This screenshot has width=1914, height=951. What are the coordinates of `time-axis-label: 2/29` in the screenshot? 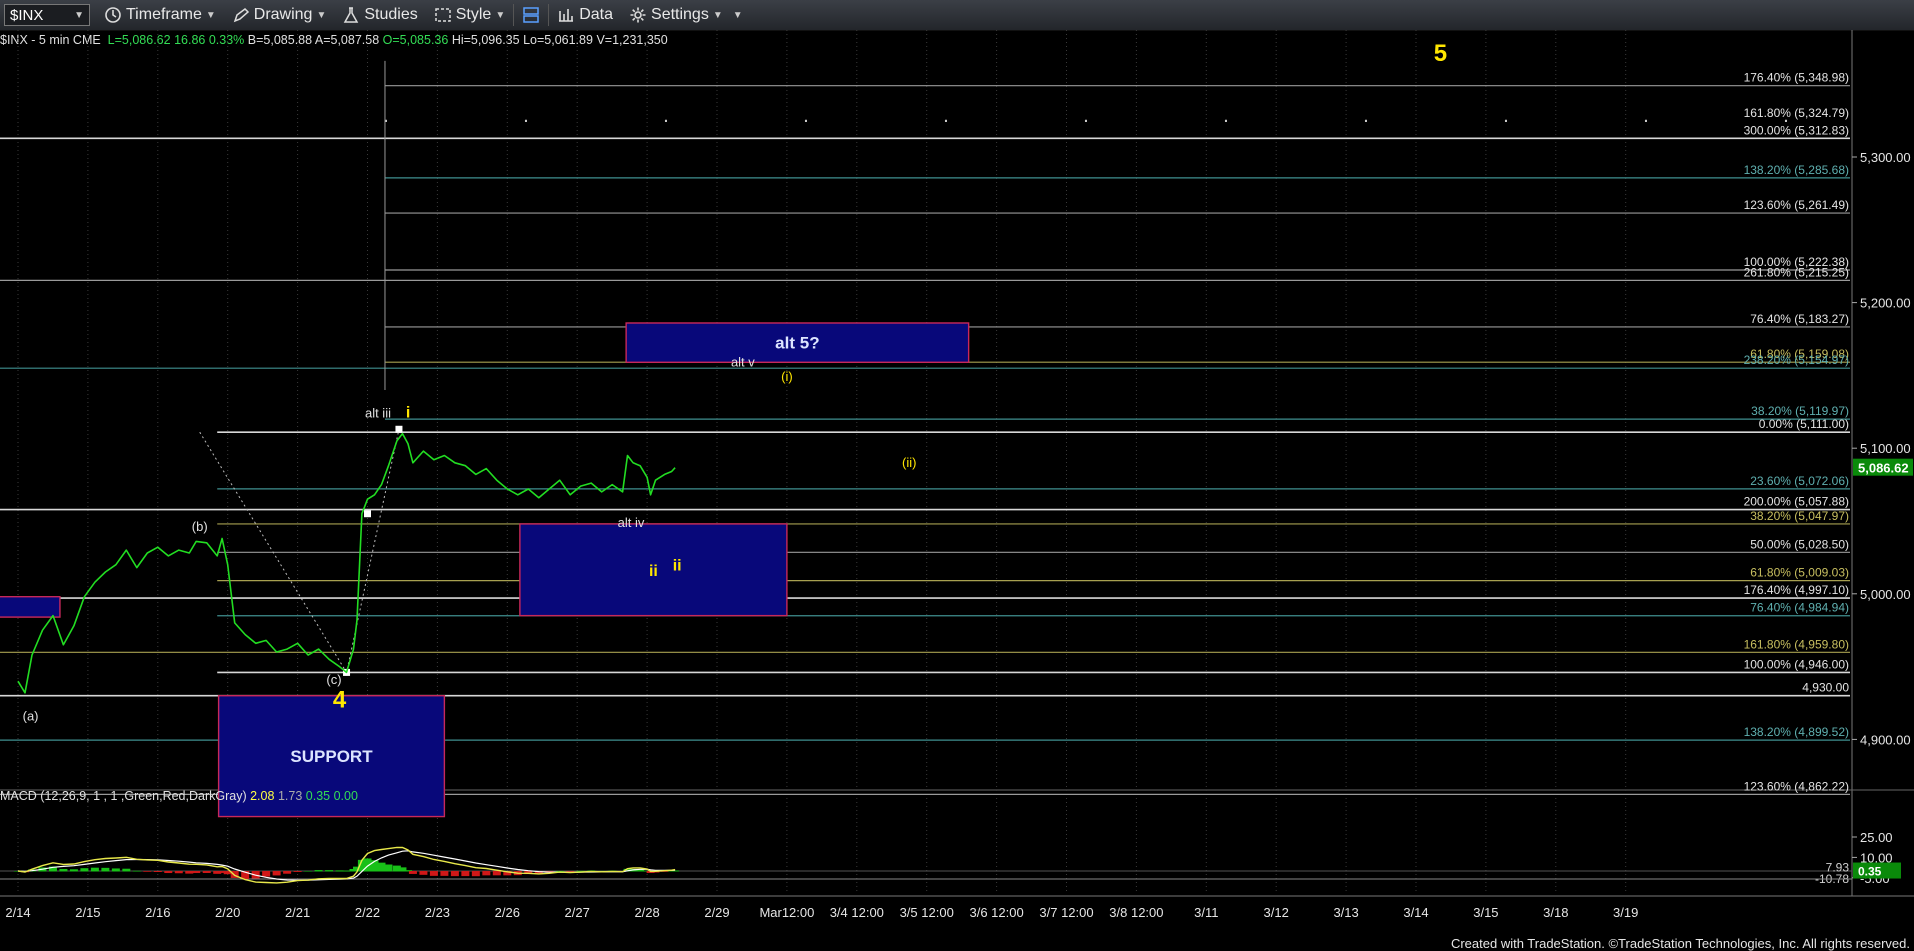 It's located at (716, 912).